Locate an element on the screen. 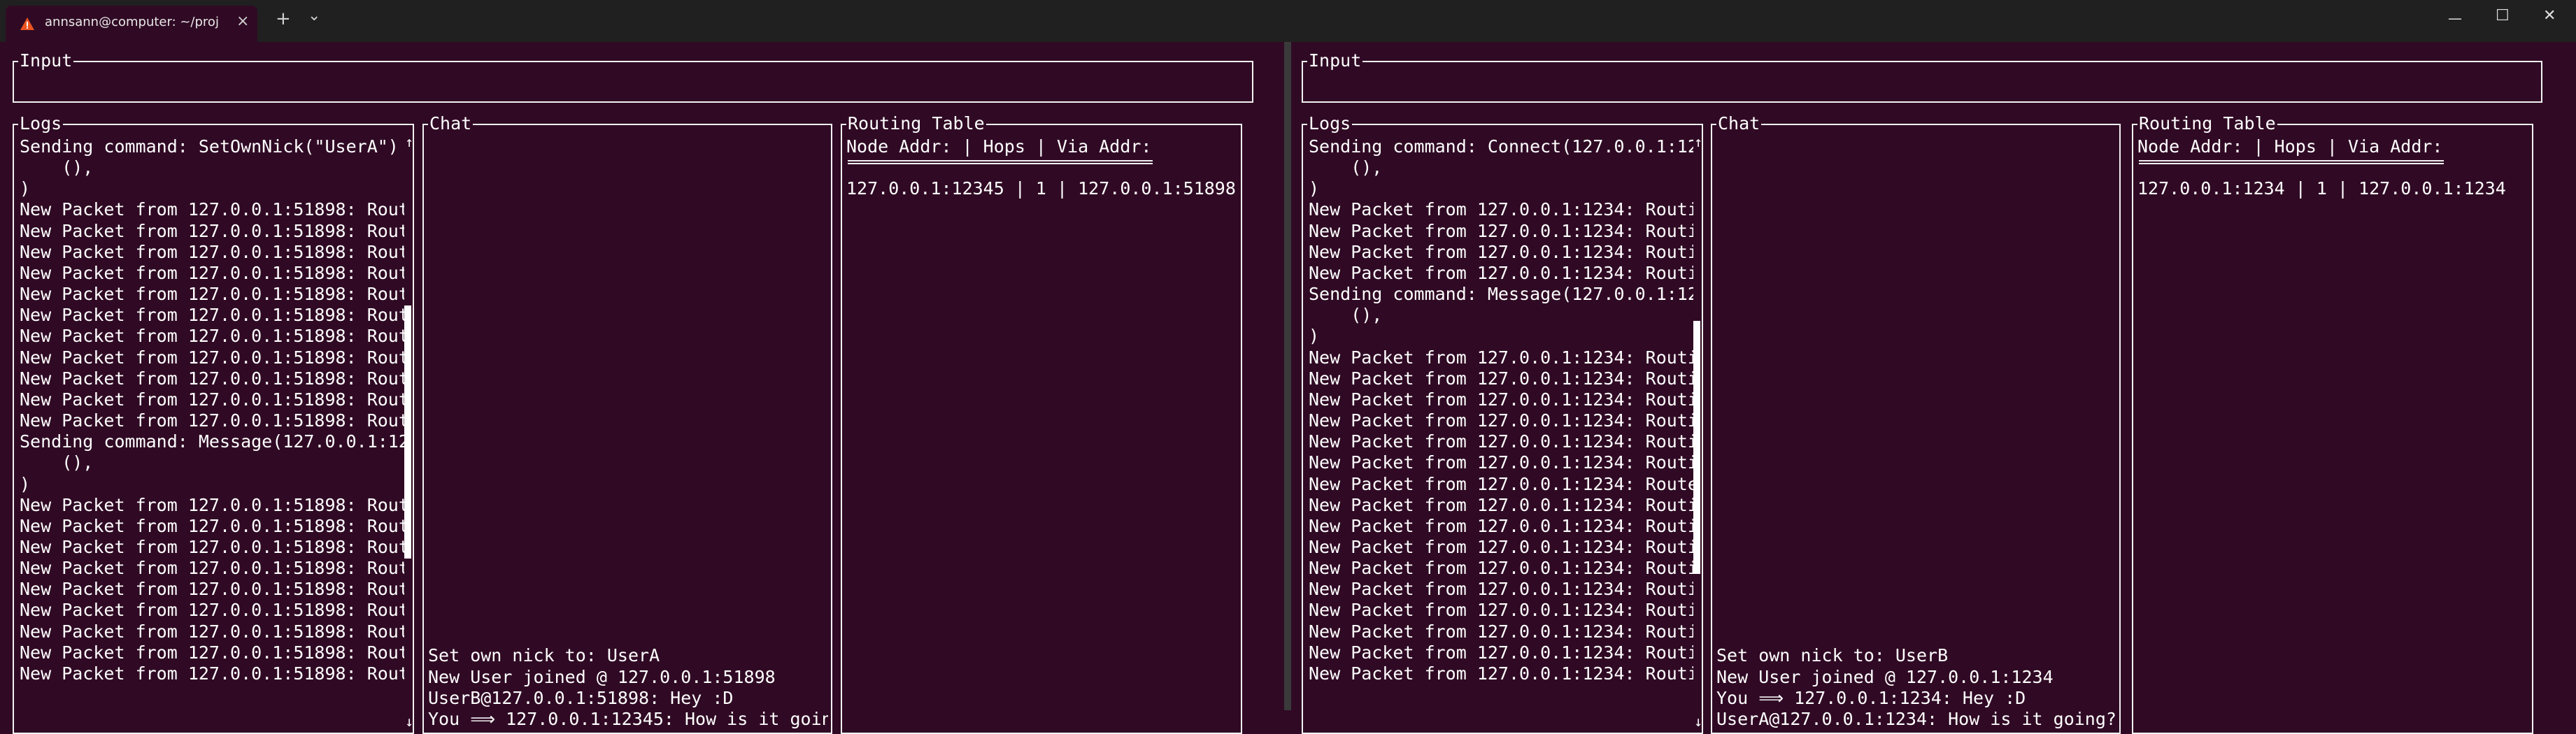 This screenshot has width=2576, height=734. pane-divider is located at coordinates (1287, 376).